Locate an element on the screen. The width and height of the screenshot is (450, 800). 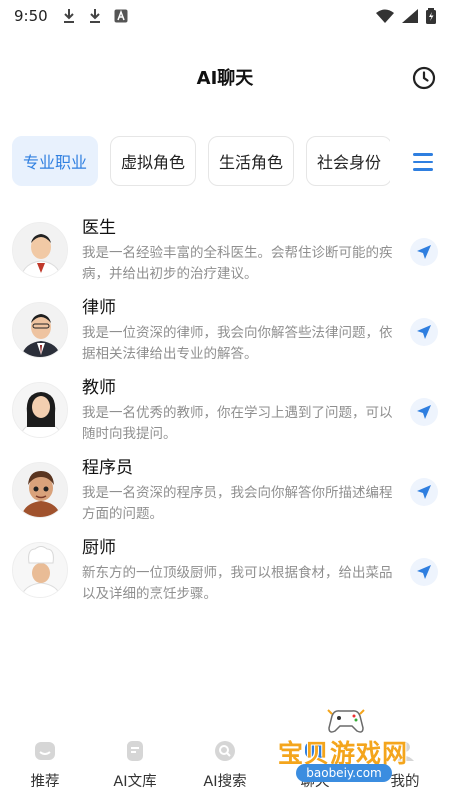
nav-label: 推荐 is located at coordinates (45, 782).